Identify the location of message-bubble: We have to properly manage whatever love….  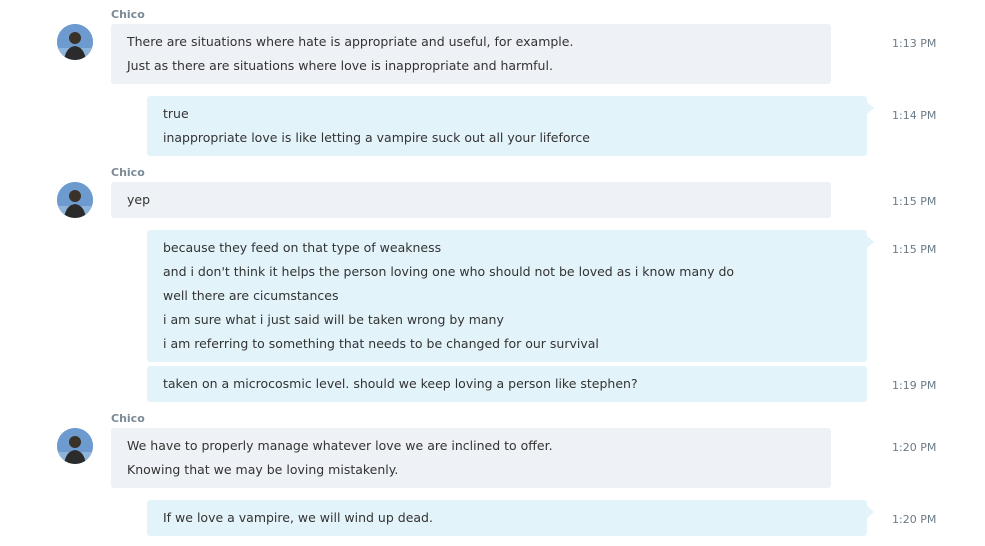
(471, 458).